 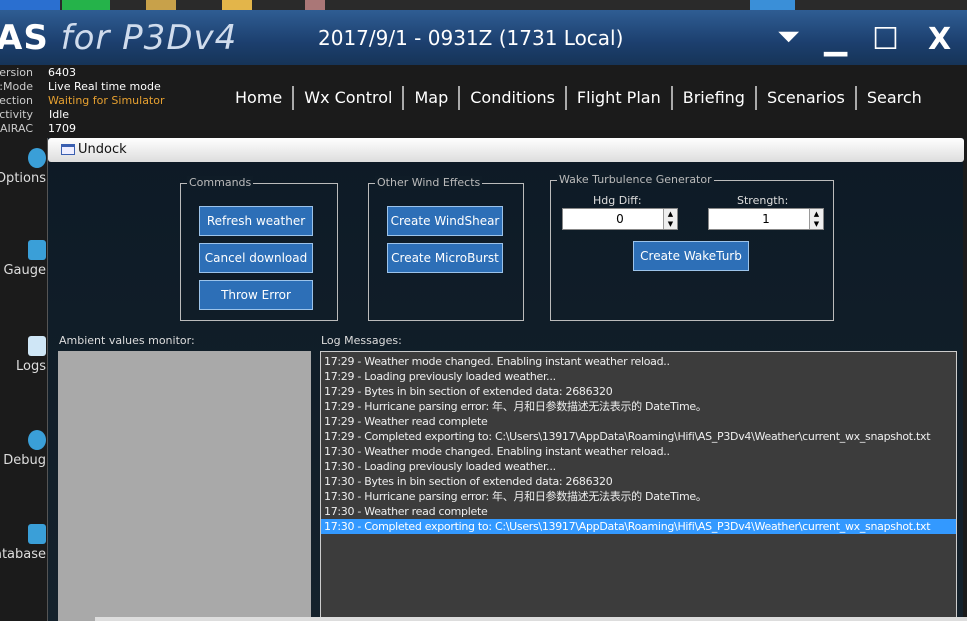 What do you see at coordinates (37, 158) in the screenshot?
I see `gear-icon` at bounding box center [37, 158].